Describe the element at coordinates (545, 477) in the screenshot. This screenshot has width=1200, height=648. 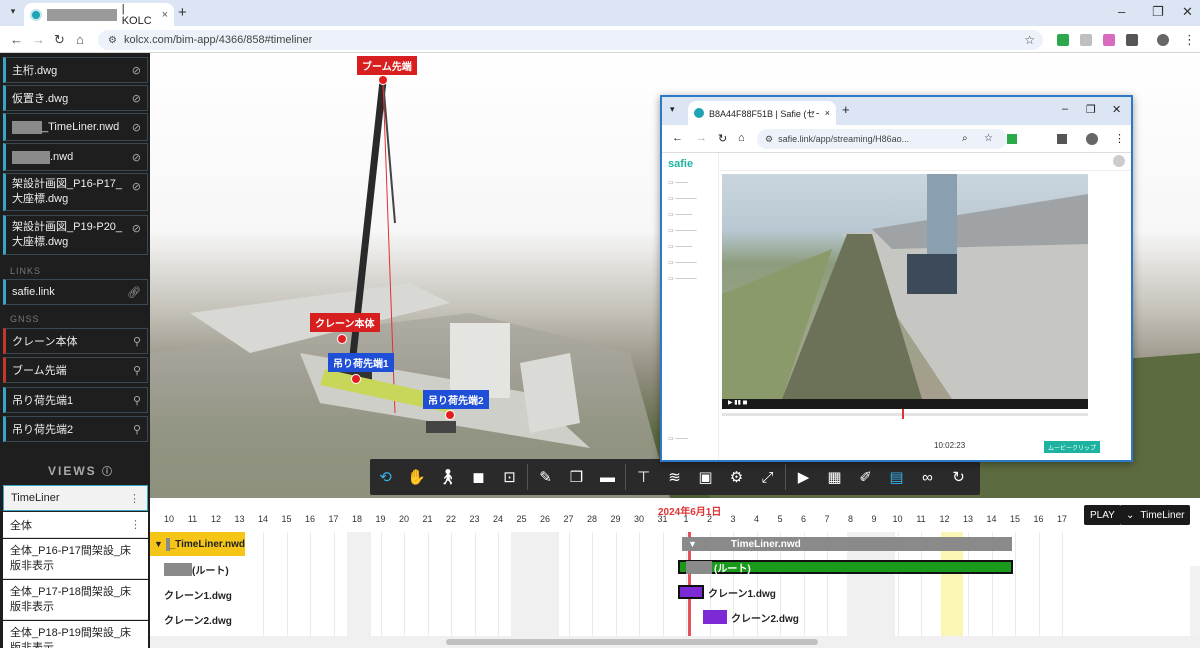
I see `measure-ruler-icon: ✎` at that location.